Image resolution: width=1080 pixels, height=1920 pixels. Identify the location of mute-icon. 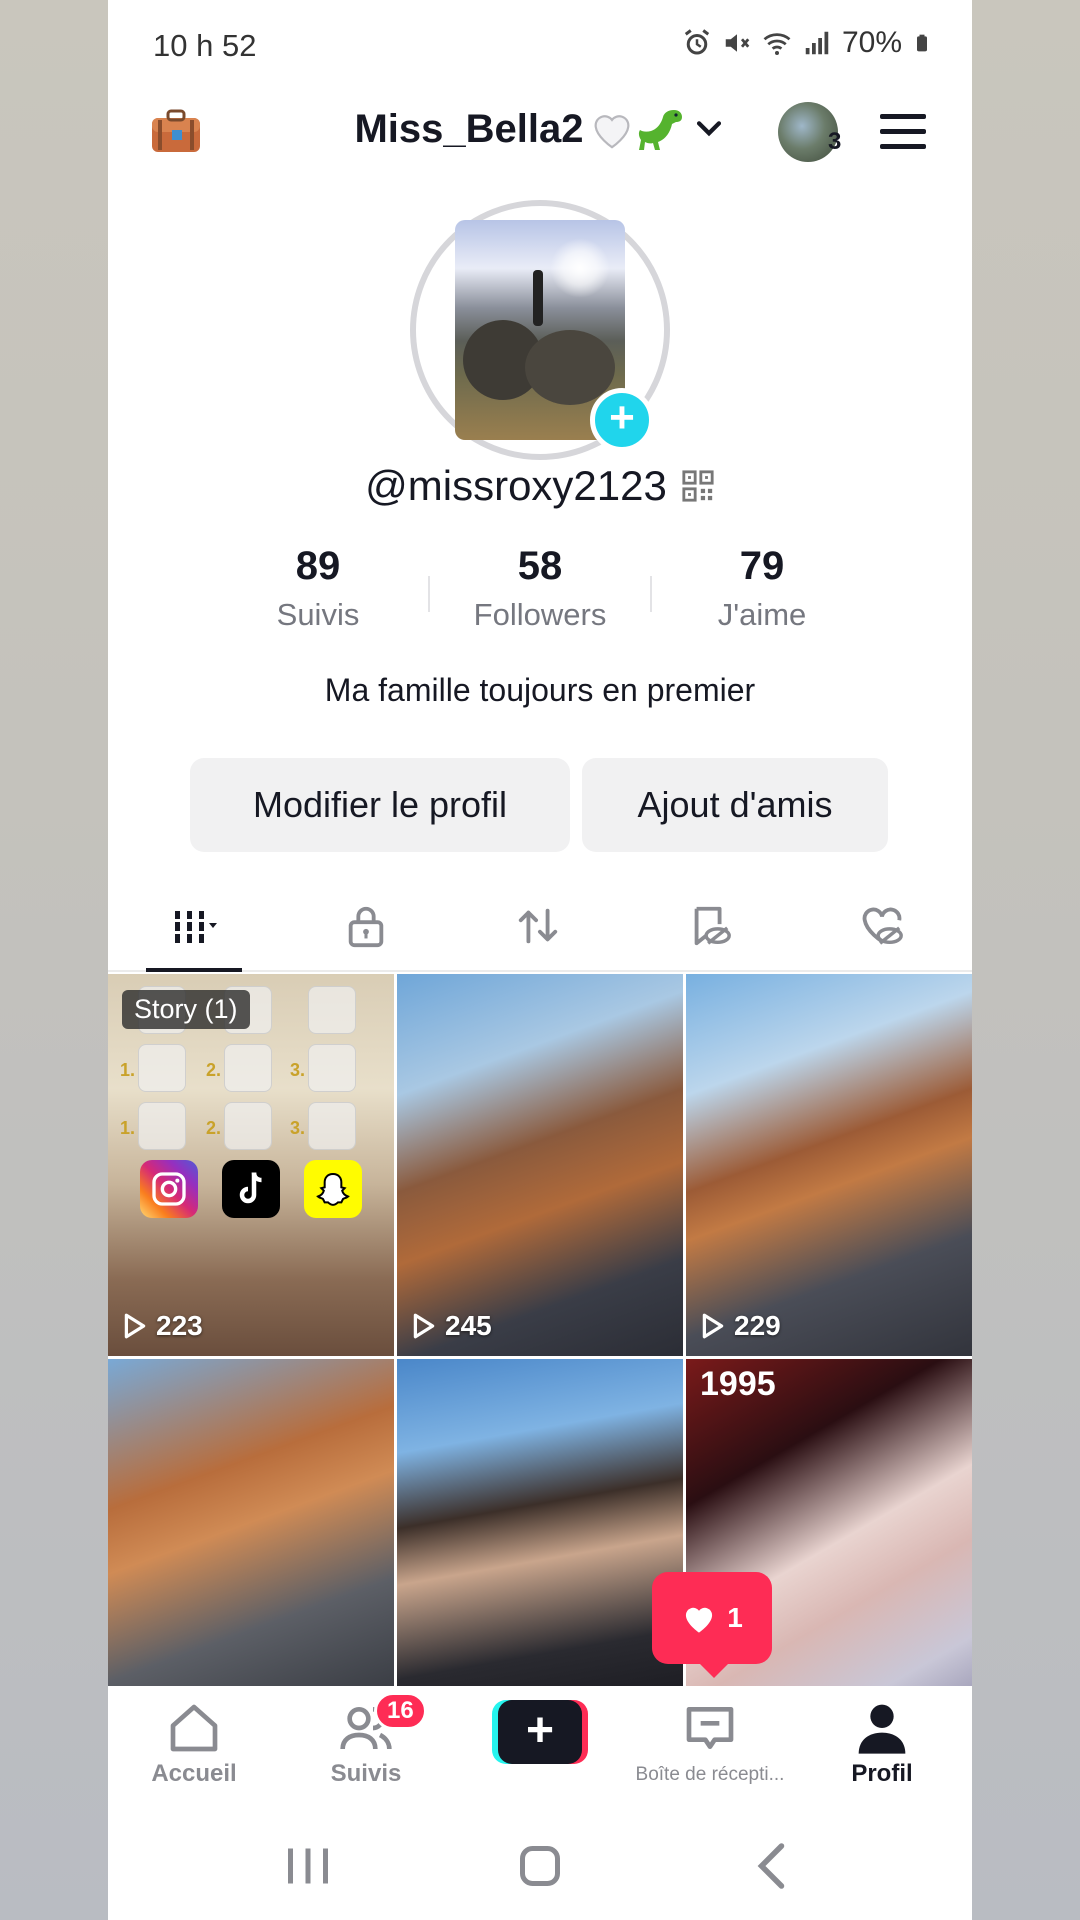
(737, 43).